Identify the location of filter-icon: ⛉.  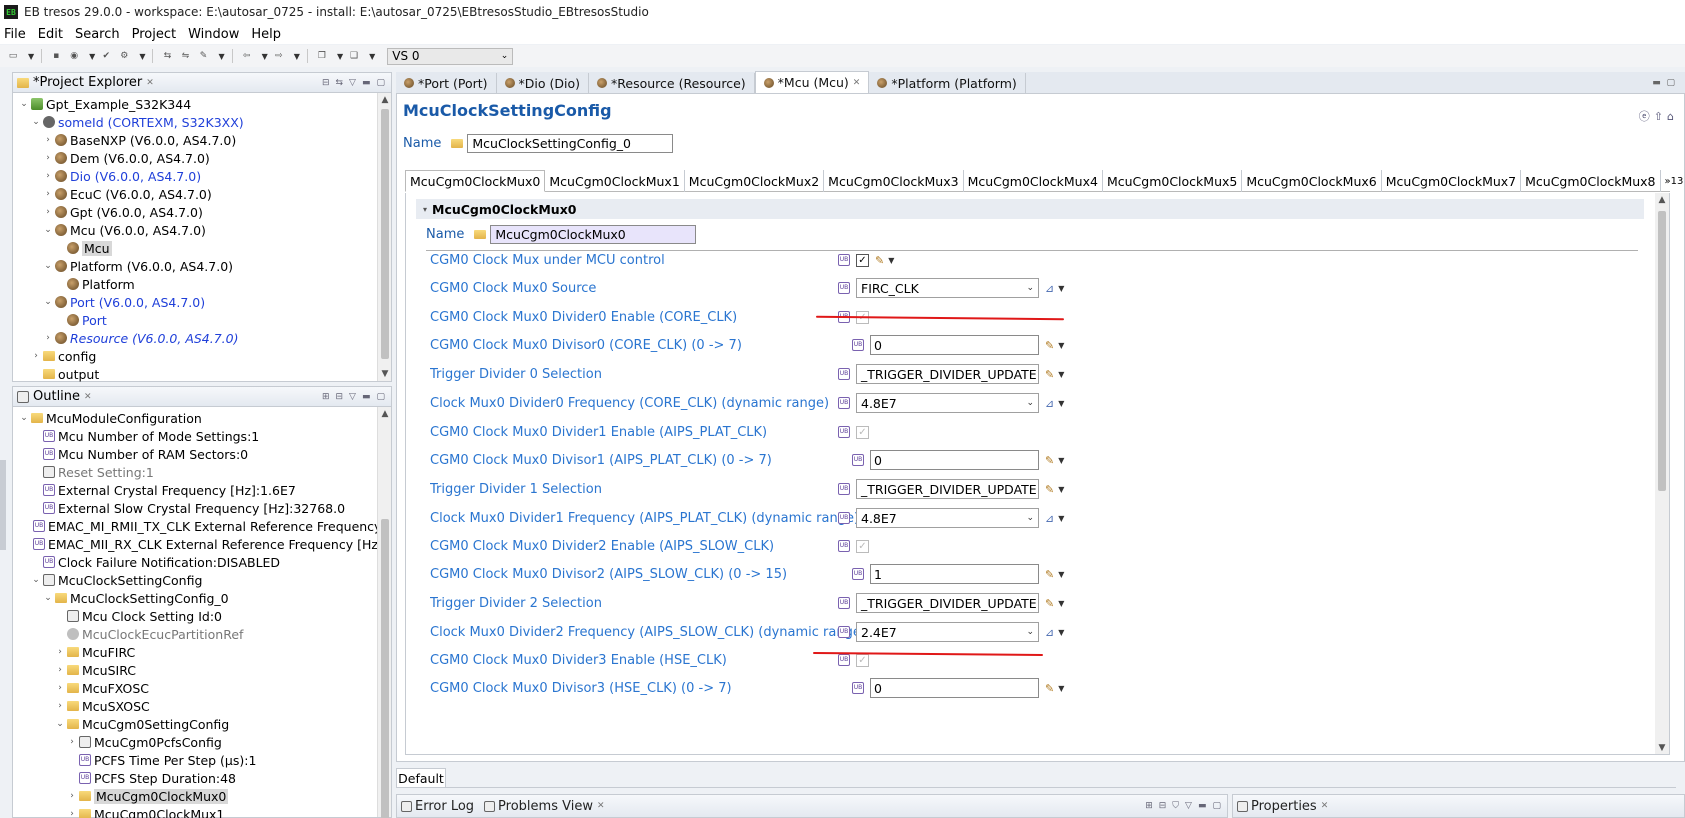
(1175, 806).